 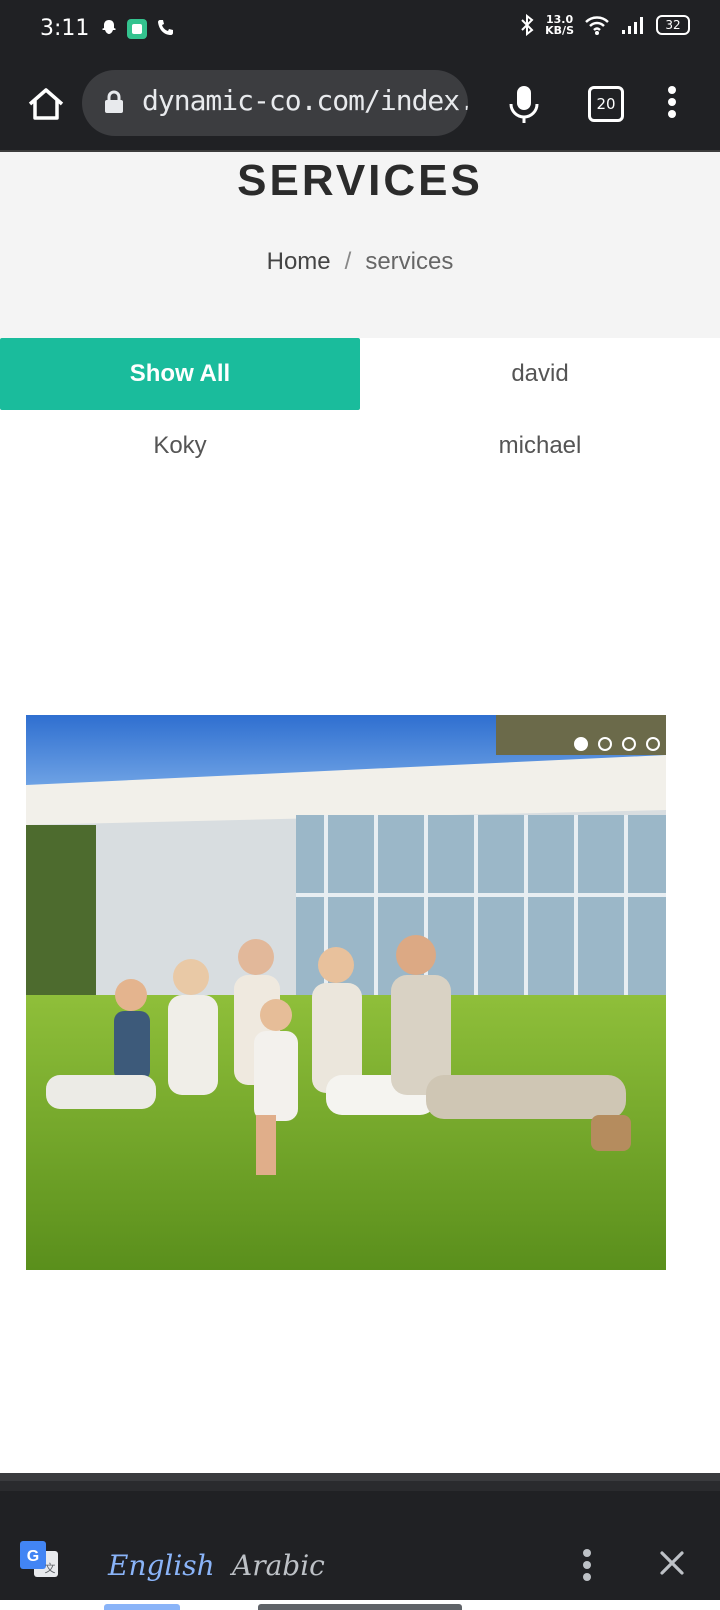 What do you see at coordinates (142, 1607) in the screenshot?
I see `active-language-indicator` at bounding box center [142, 1607].